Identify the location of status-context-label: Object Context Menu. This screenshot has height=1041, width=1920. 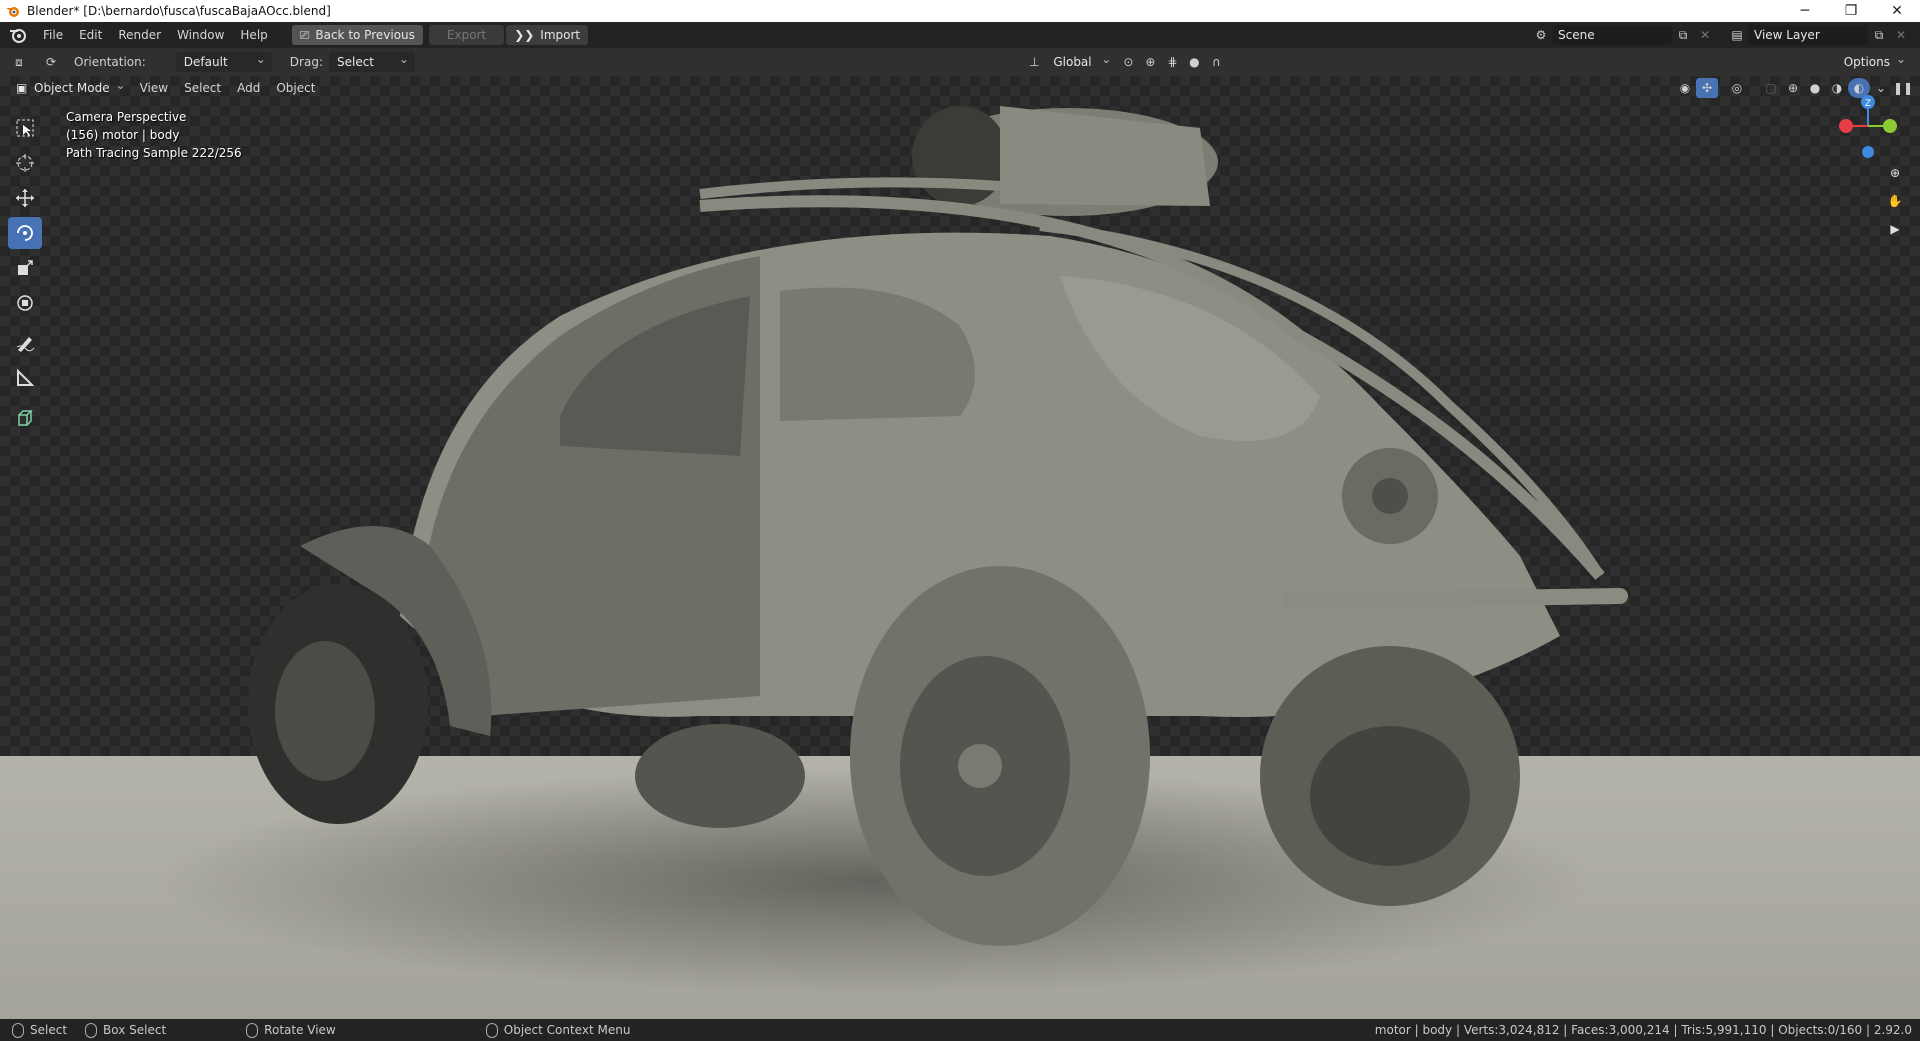
(567, 1030).